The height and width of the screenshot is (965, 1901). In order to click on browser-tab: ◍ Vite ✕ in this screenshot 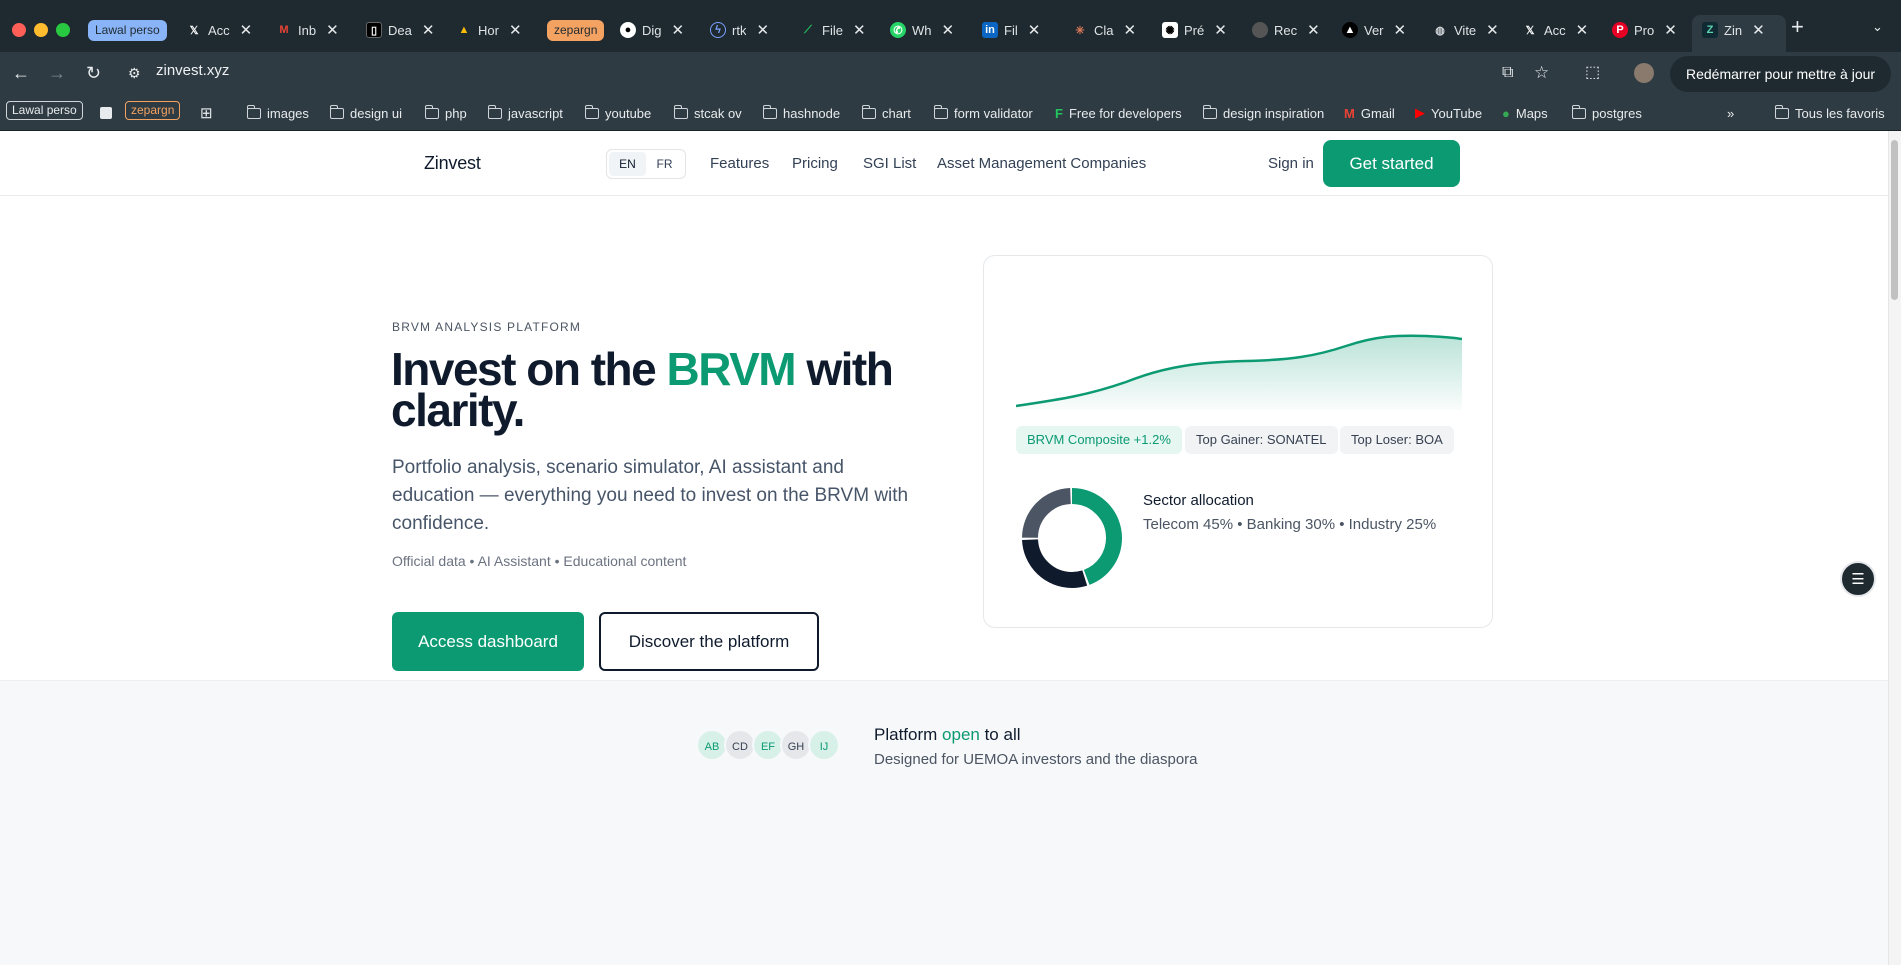, I will do `click(1465, 30)`.